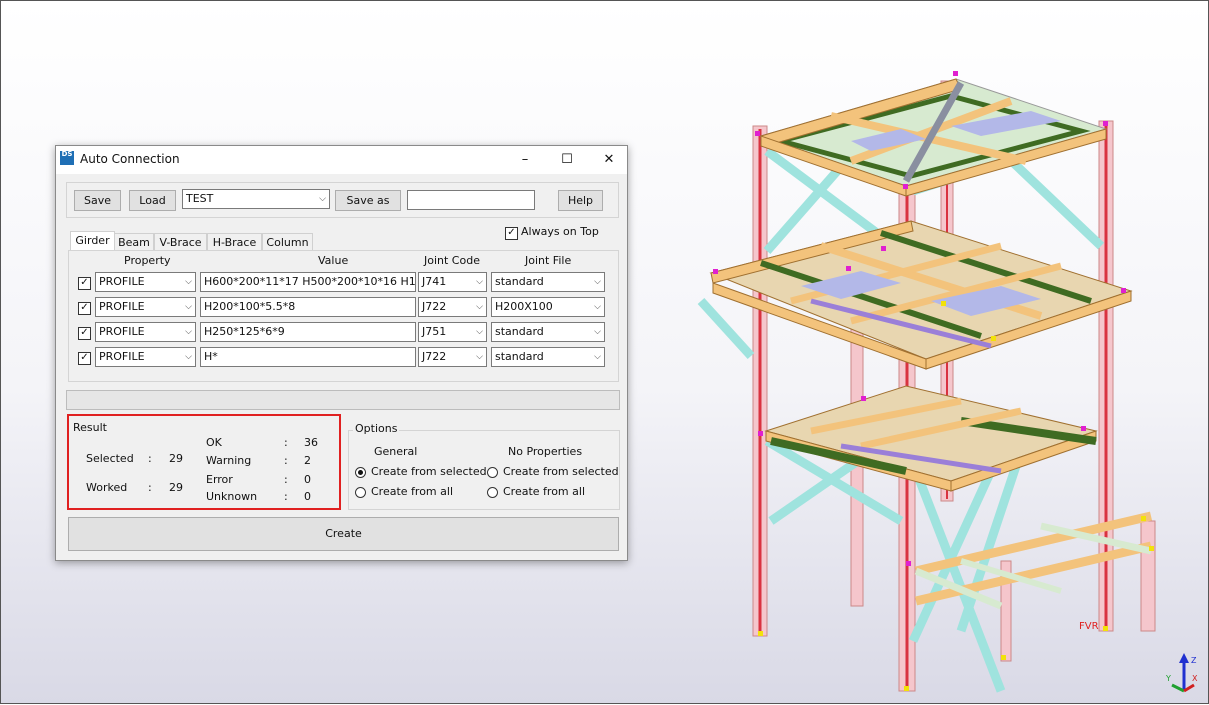 Image resolution: width=1209 pixels, height=705 pixels. Describe the element at coordinates (511, 233) in the screenshot. I see `always-on-top-checkbox: ✓` at that location.